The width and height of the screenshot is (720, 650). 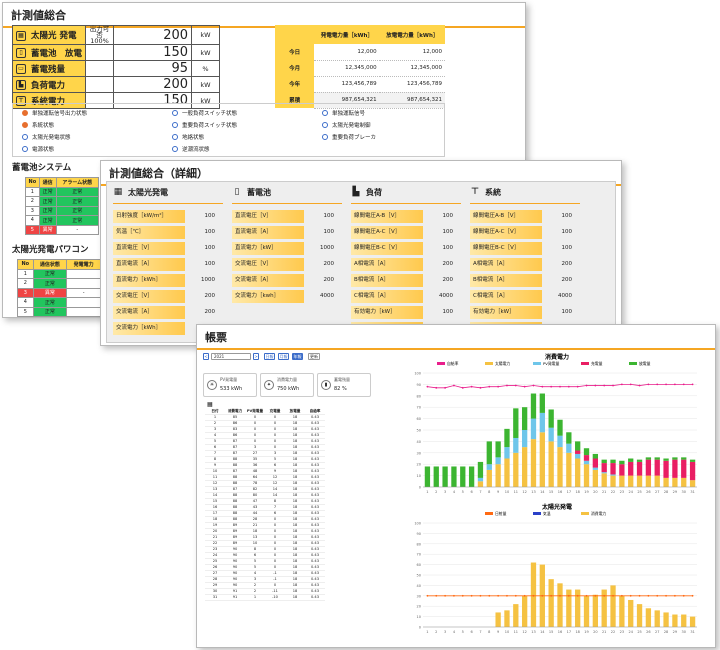 I want to click on detail-row: 直流電圧［V］ 100, so click(x=165, y=248).